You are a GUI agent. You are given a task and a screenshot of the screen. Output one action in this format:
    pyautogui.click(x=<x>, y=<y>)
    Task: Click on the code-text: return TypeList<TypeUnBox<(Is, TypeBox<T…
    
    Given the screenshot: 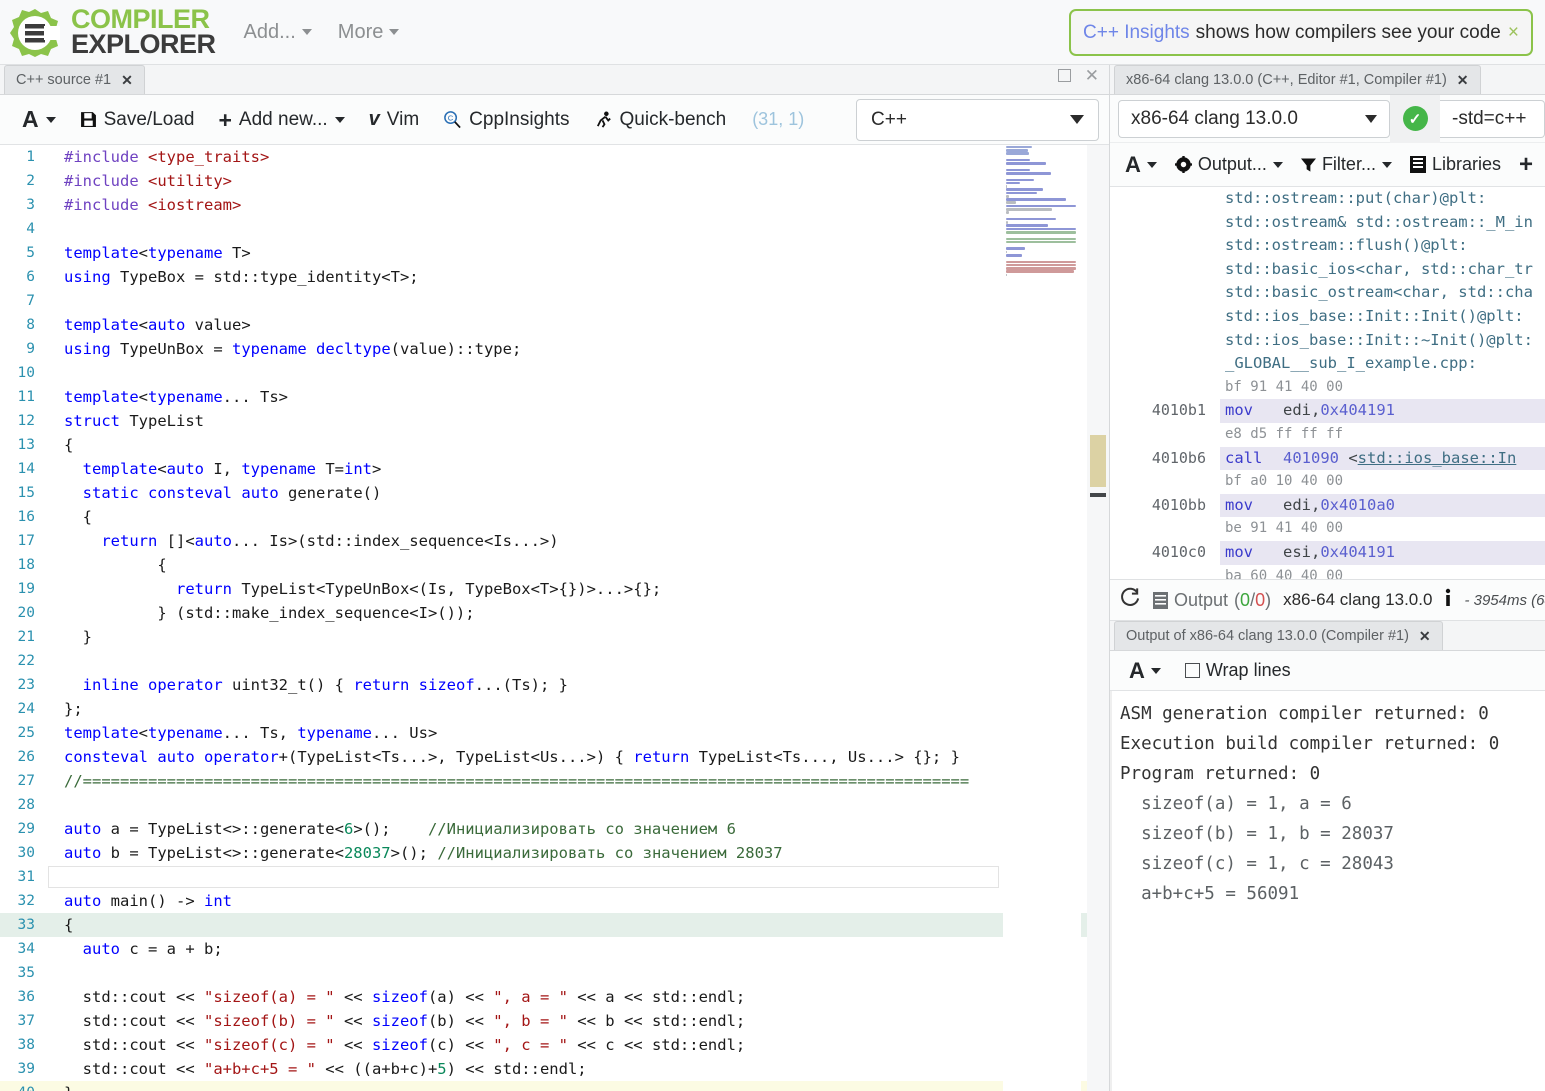 What is the action you would take?
    pyautogui.click(x=578, y=589)
    